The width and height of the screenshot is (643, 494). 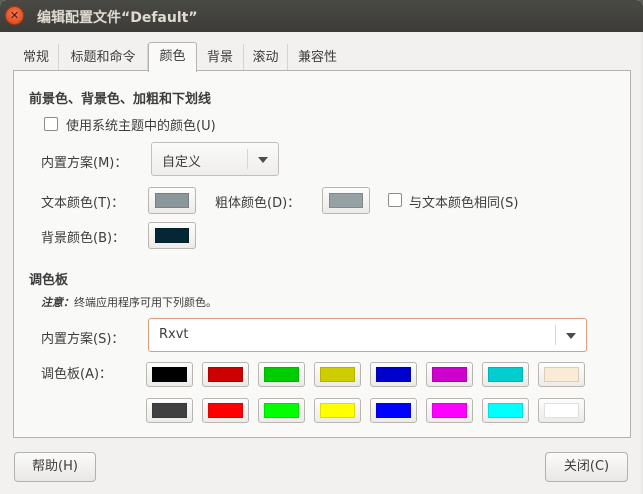 I want to click on bg-color-button, so click(x=172, y=235).